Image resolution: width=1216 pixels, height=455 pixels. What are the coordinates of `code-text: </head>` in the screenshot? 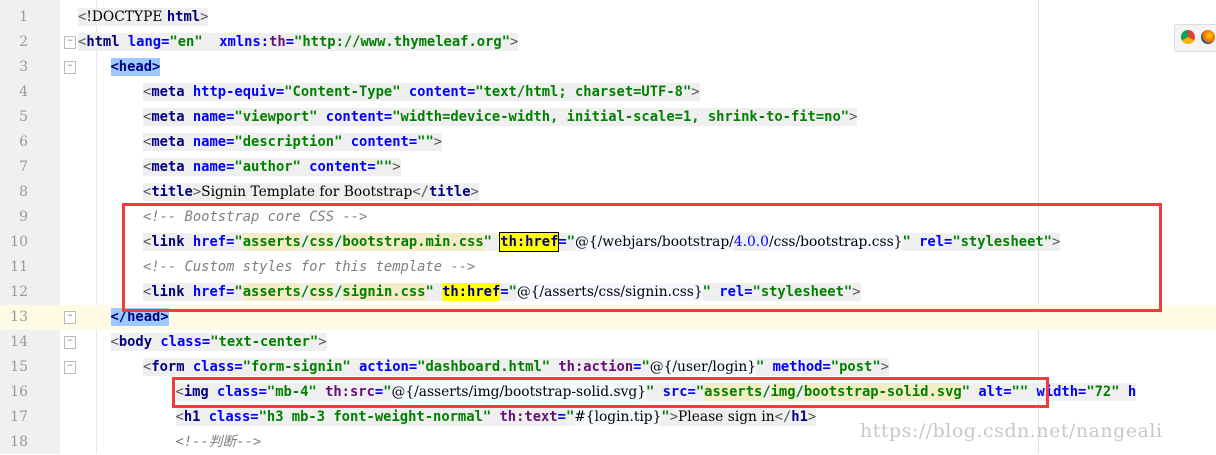 It's located at (139, 317).